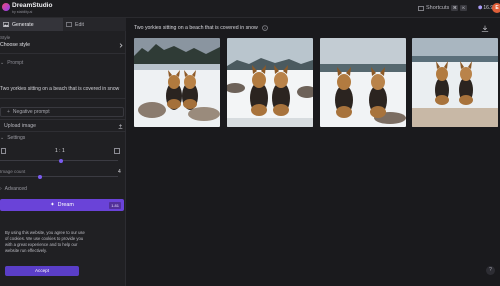 The height and width of the screenshot is (286, 500). What do you see at coordinates (60, 151) in the screenshot?
I see `aspect-ratio-value: 1` at bounding box center [60, 151].